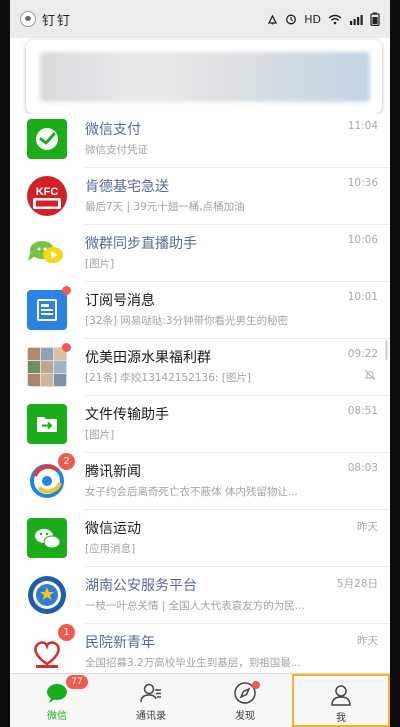 Image resolution: width=400 pixels, height=727 pixels. Describe the element at coordinates (341, 718) in the screenshot. I see `tab-label: 我` at that location.